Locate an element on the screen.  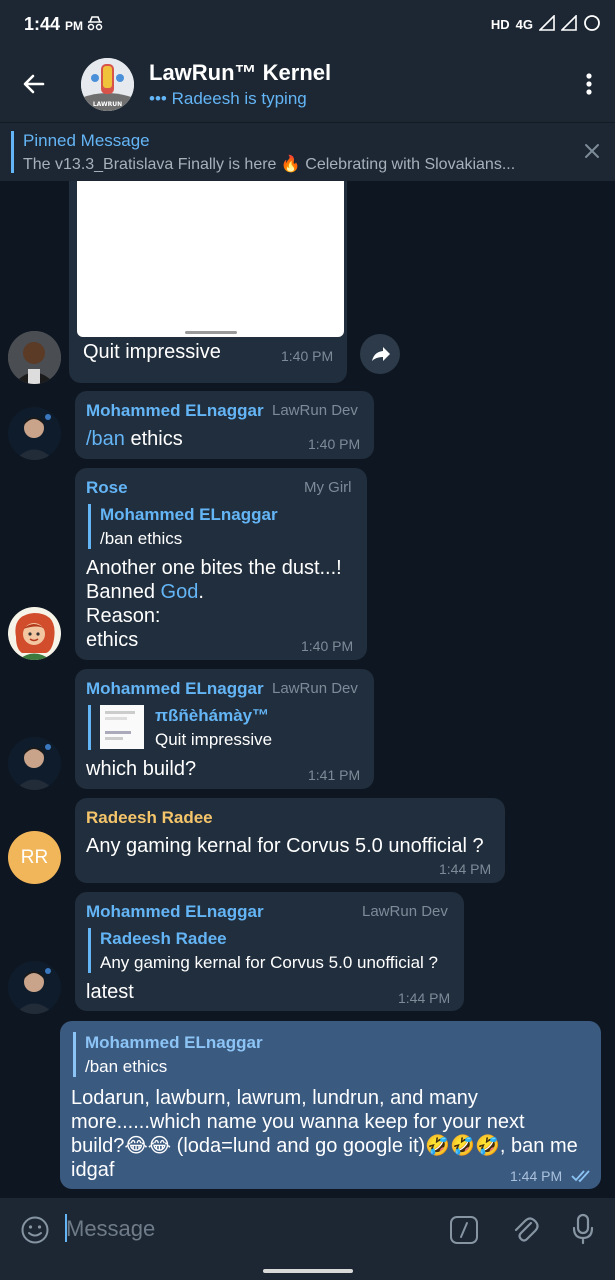
back-arrow-icon is located at coordinates (34, 86).